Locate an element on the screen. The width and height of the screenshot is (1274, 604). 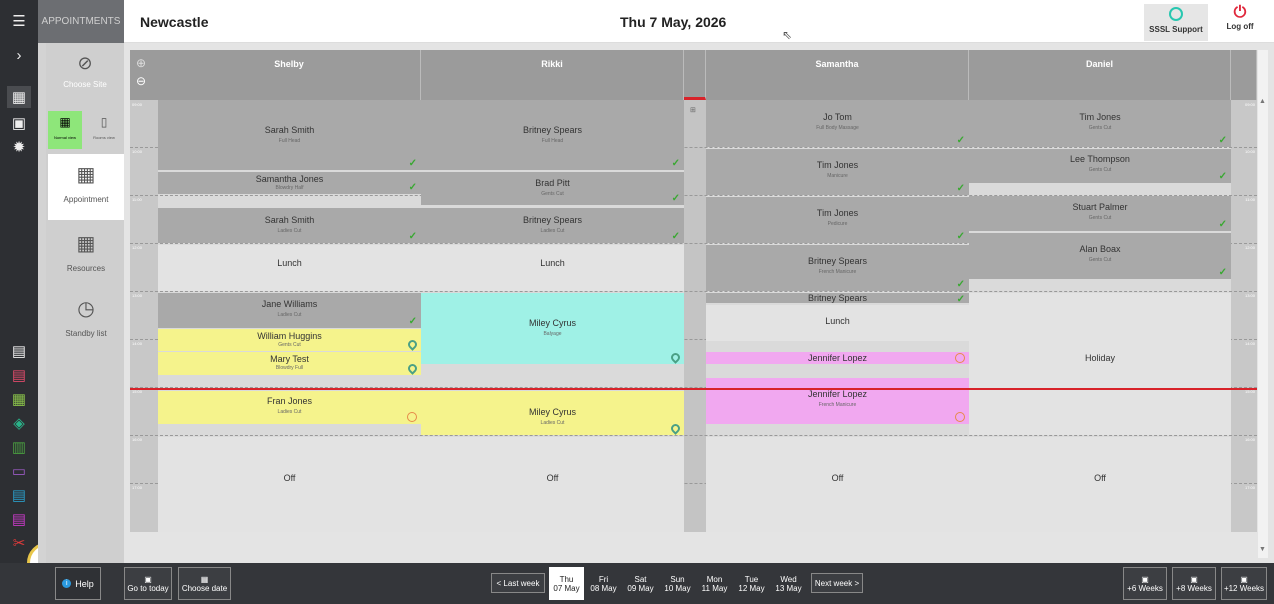
day-date: 12 May is located at coordinates (751, 588).